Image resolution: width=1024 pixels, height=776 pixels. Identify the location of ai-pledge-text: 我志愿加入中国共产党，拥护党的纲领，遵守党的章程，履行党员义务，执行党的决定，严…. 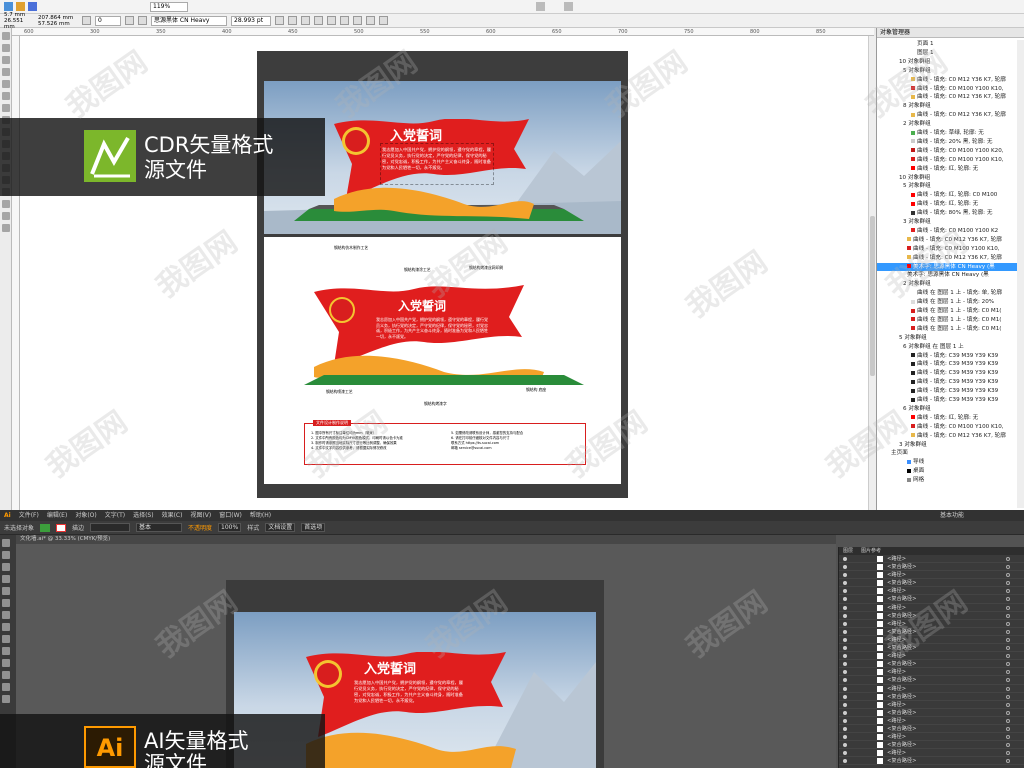
(410, 692).